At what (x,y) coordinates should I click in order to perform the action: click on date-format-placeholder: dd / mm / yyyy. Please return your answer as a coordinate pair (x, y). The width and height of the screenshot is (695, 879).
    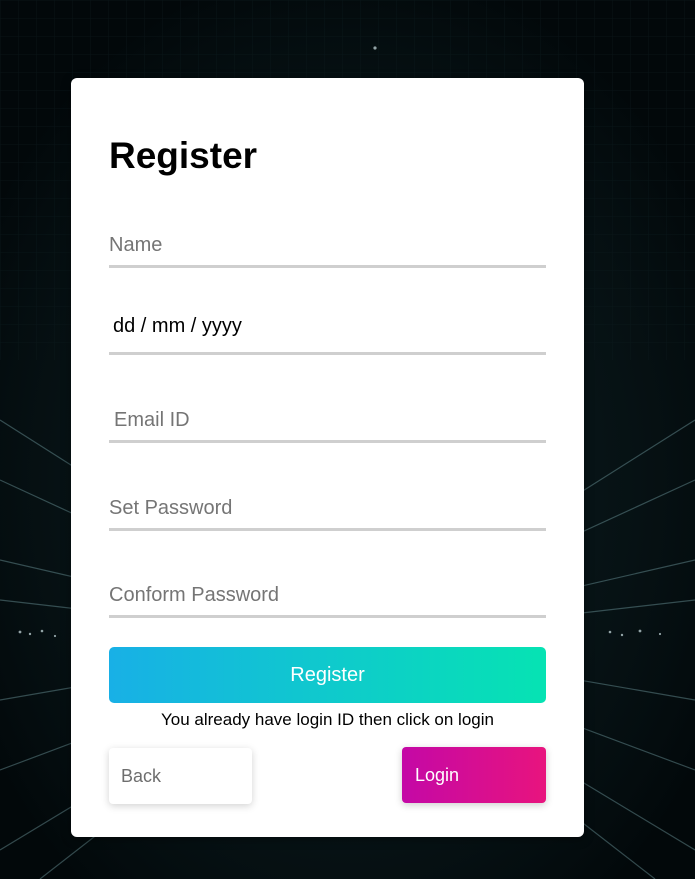
    Looking at the image, I should click on (177, 326).